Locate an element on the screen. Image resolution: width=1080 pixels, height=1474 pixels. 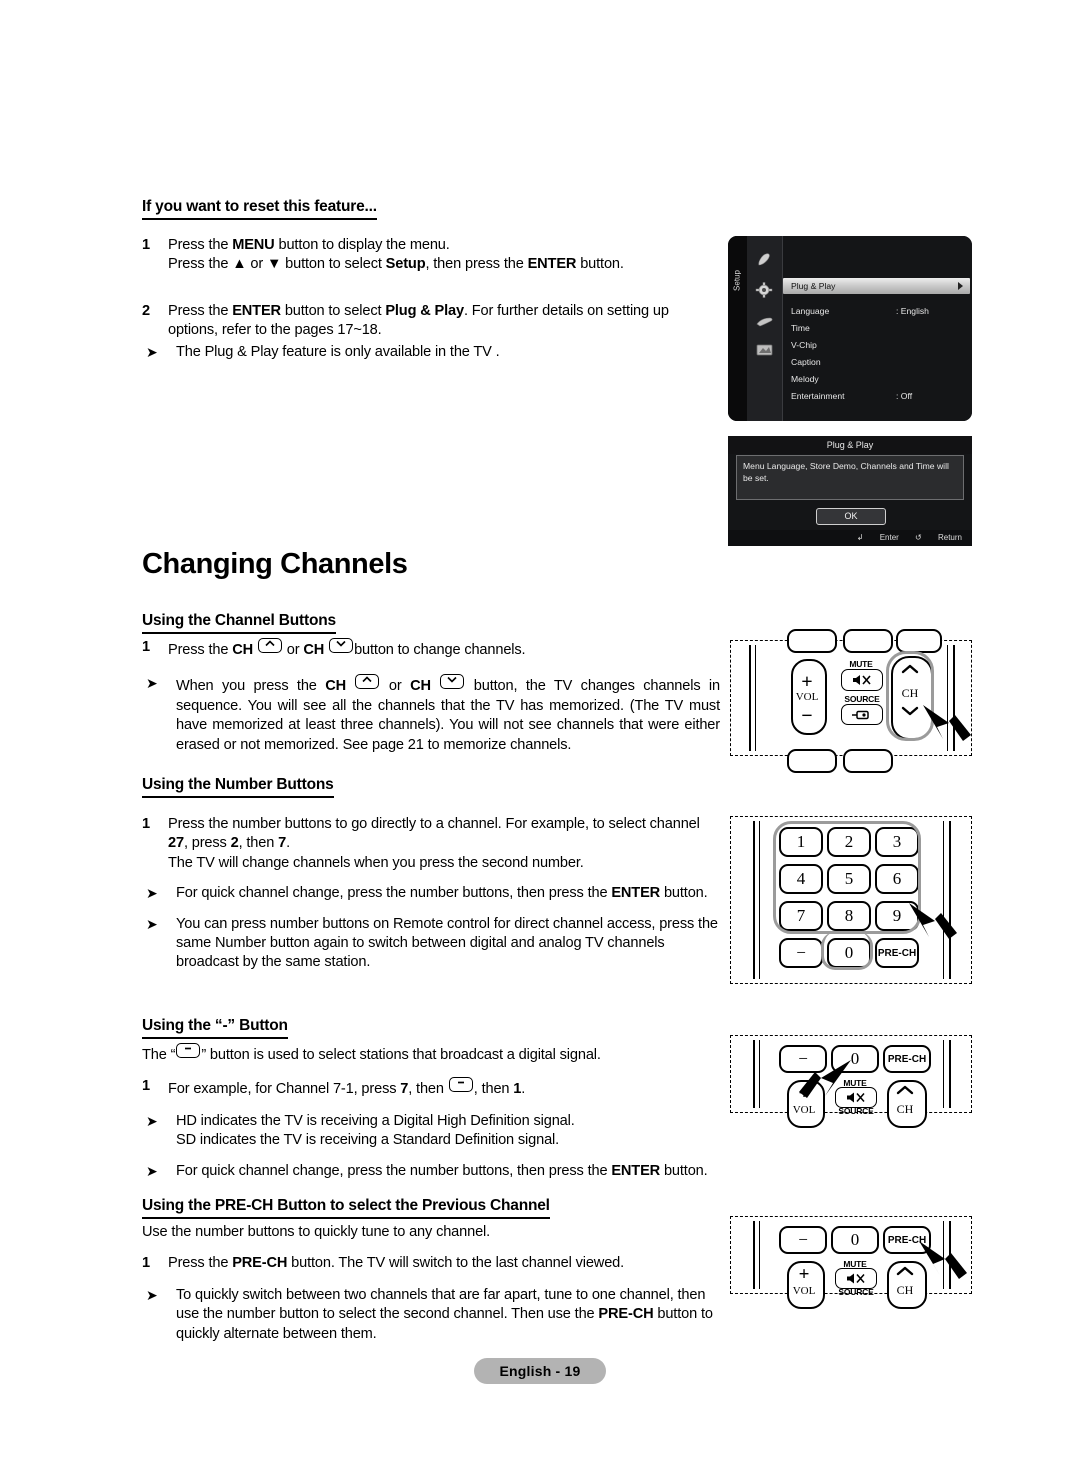
enter-hint-label: Enter is located at coordinates (889, 537).